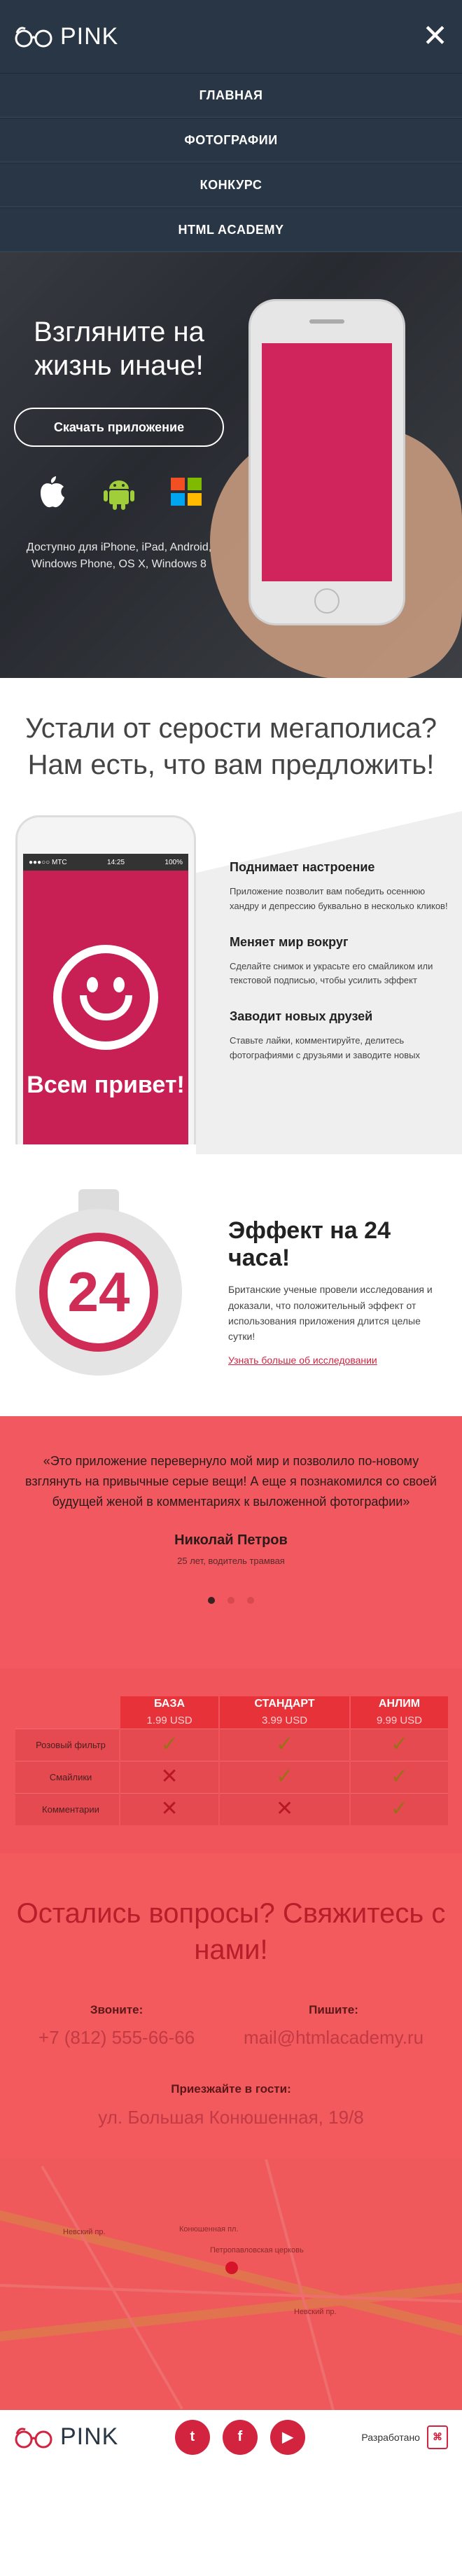  Describe the element at coordinates (66, 36) in the screenshot. I see `logo: PINK` at that location.